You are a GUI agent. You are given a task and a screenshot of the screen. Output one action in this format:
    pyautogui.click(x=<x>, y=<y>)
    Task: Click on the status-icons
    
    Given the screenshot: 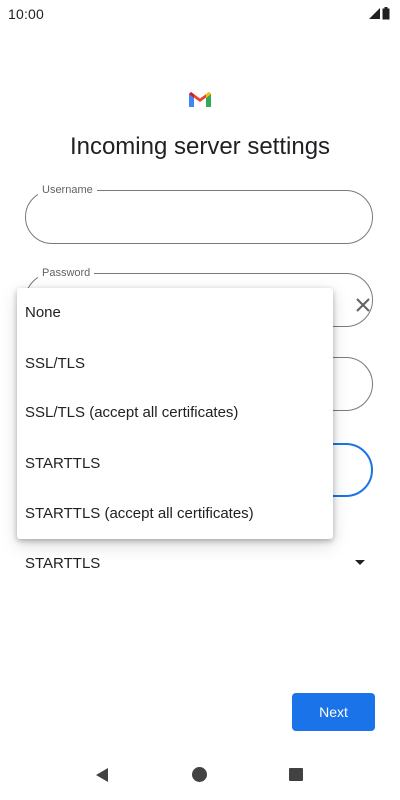 What is the action you would take?
    pyautogui.click(x=379, y=13)
    